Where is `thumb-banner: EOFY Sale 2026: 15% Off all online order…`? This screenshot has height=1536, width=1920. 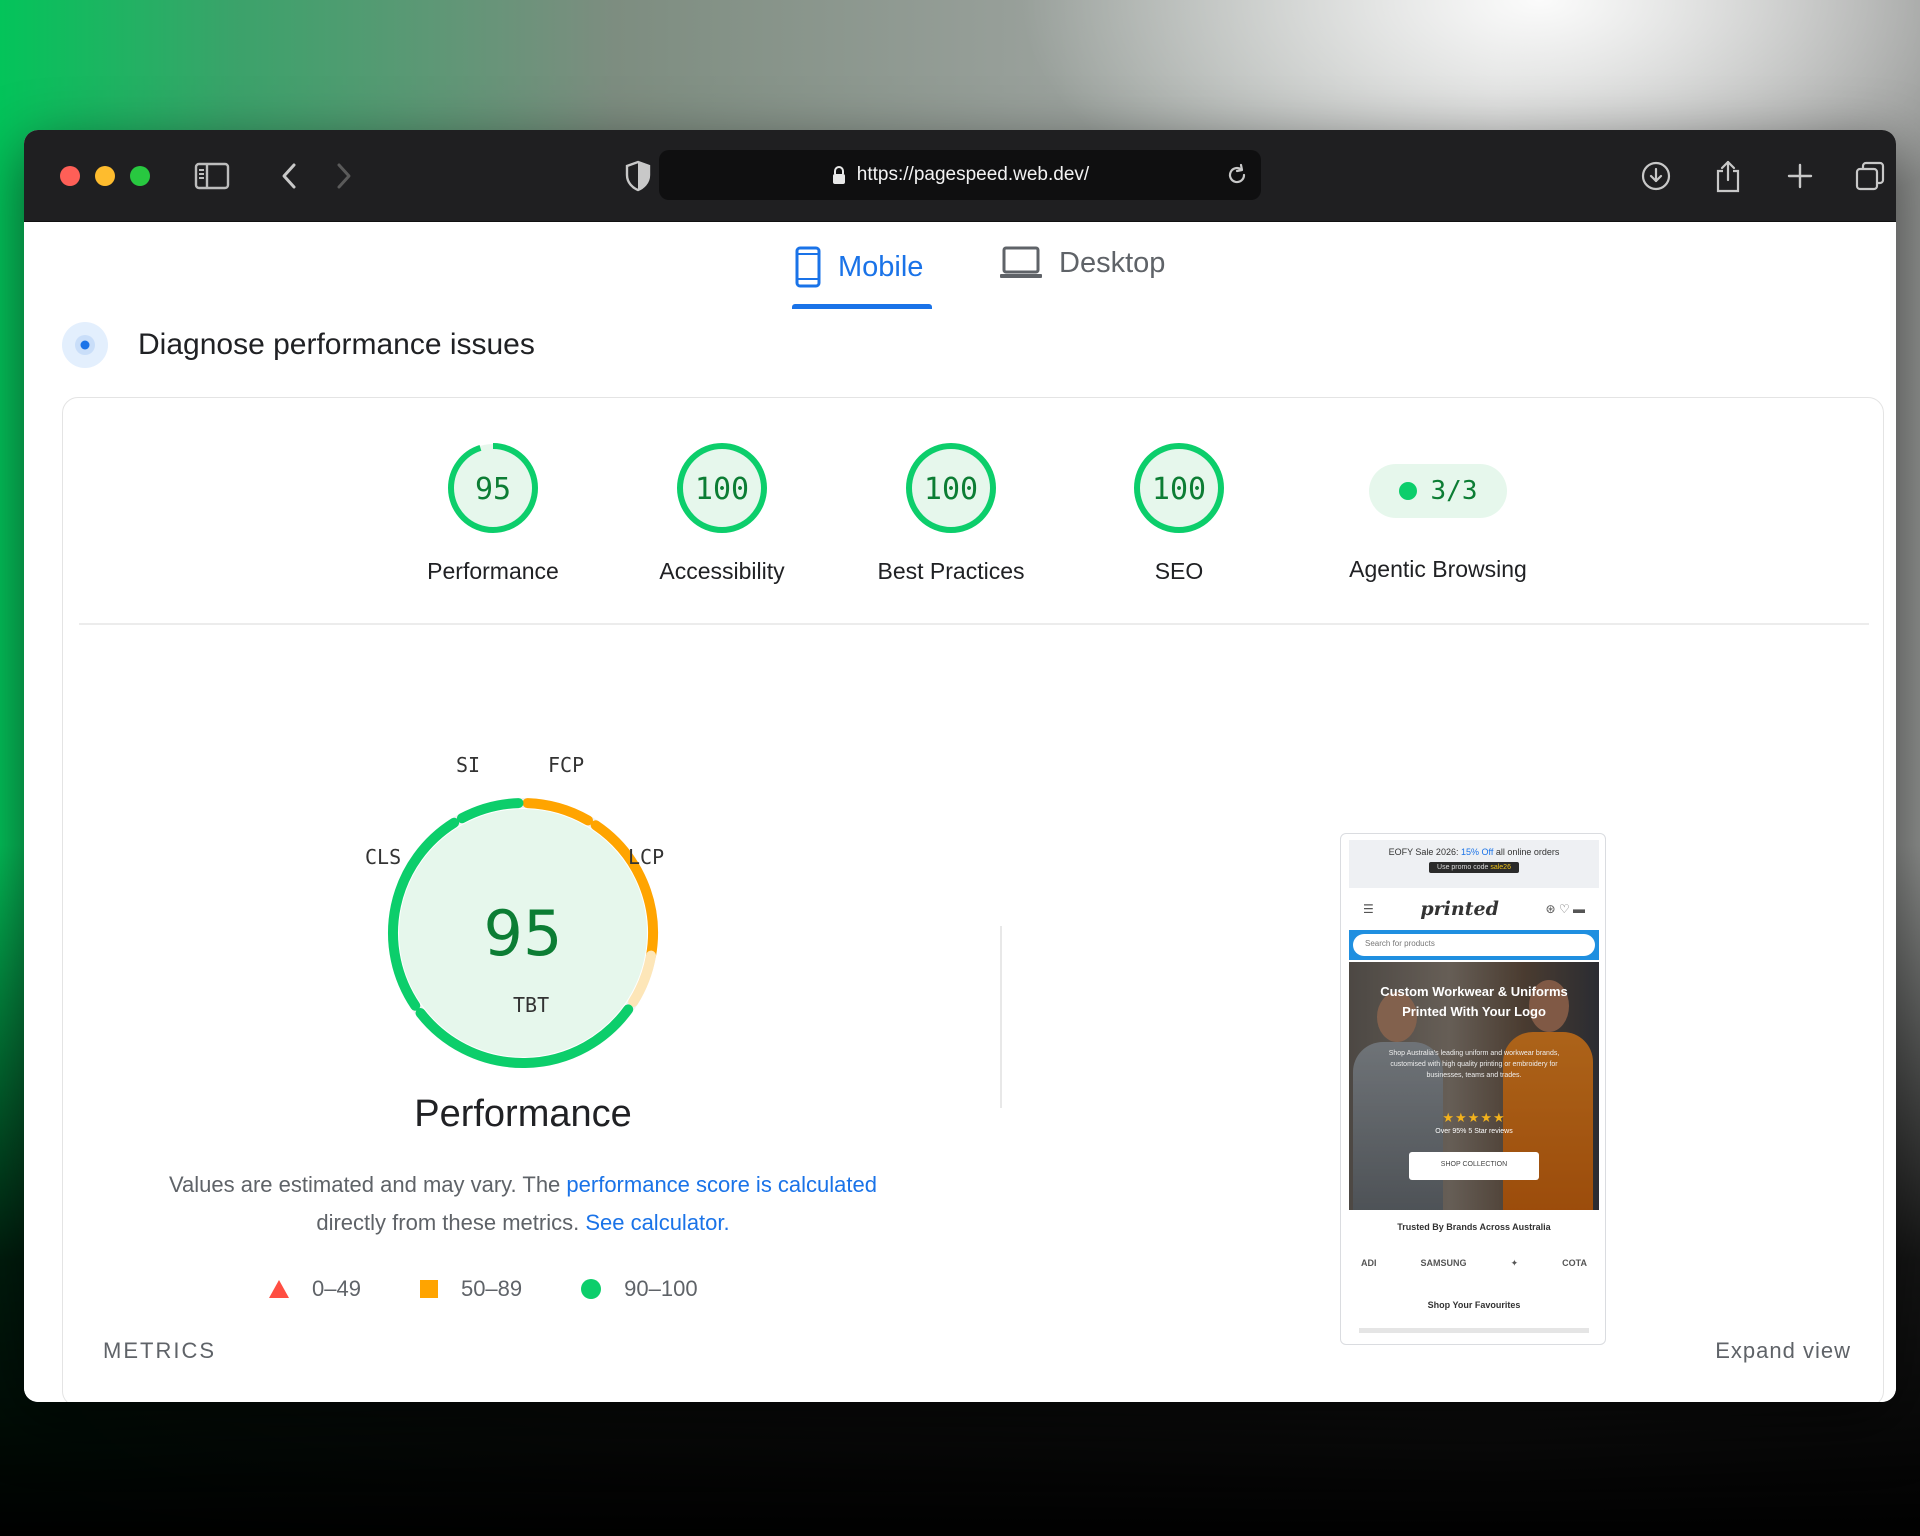
thumb-banner: EOFY Sale 2026: 15% Off all online order… is located at coordinates (1474, 864).